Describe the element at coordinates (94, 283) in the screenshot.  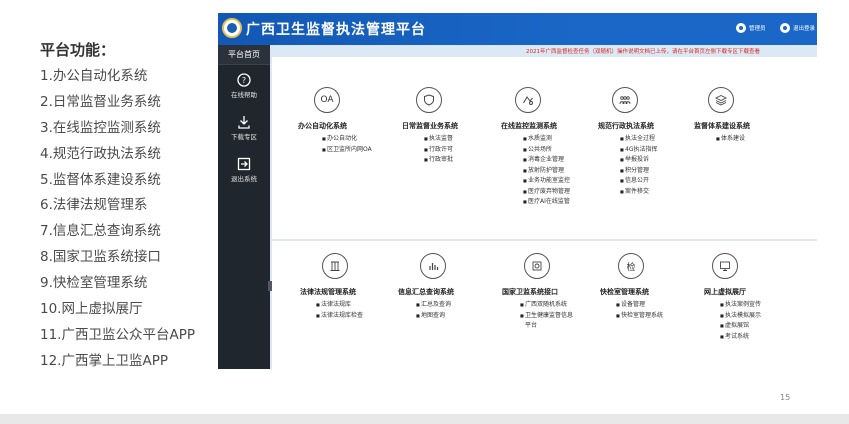
I see `feature-item: 9.快检室管理系统` at that location.